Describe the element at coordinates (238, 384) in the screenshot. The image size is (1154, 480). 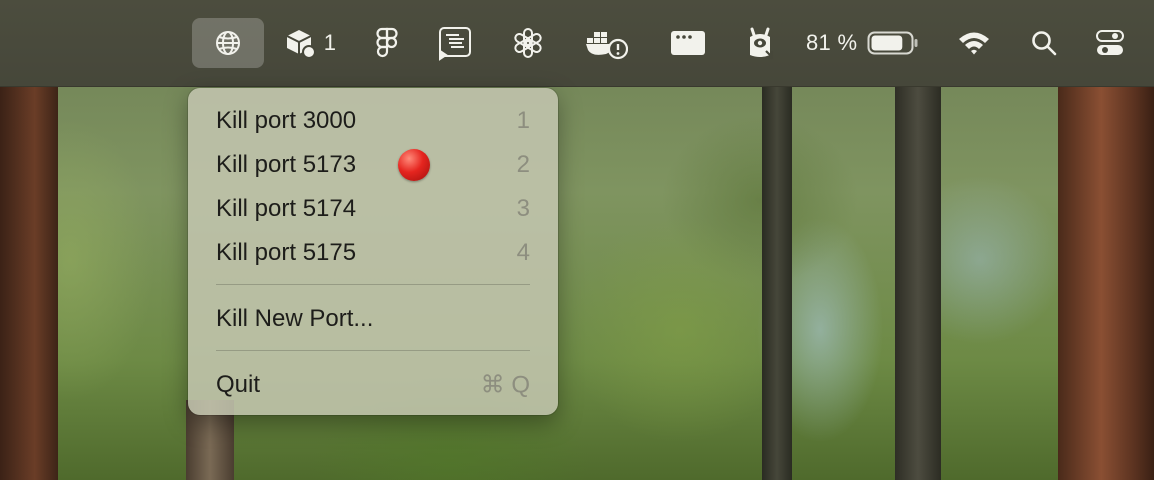
I see `menu-item-label: Quit` at that location.